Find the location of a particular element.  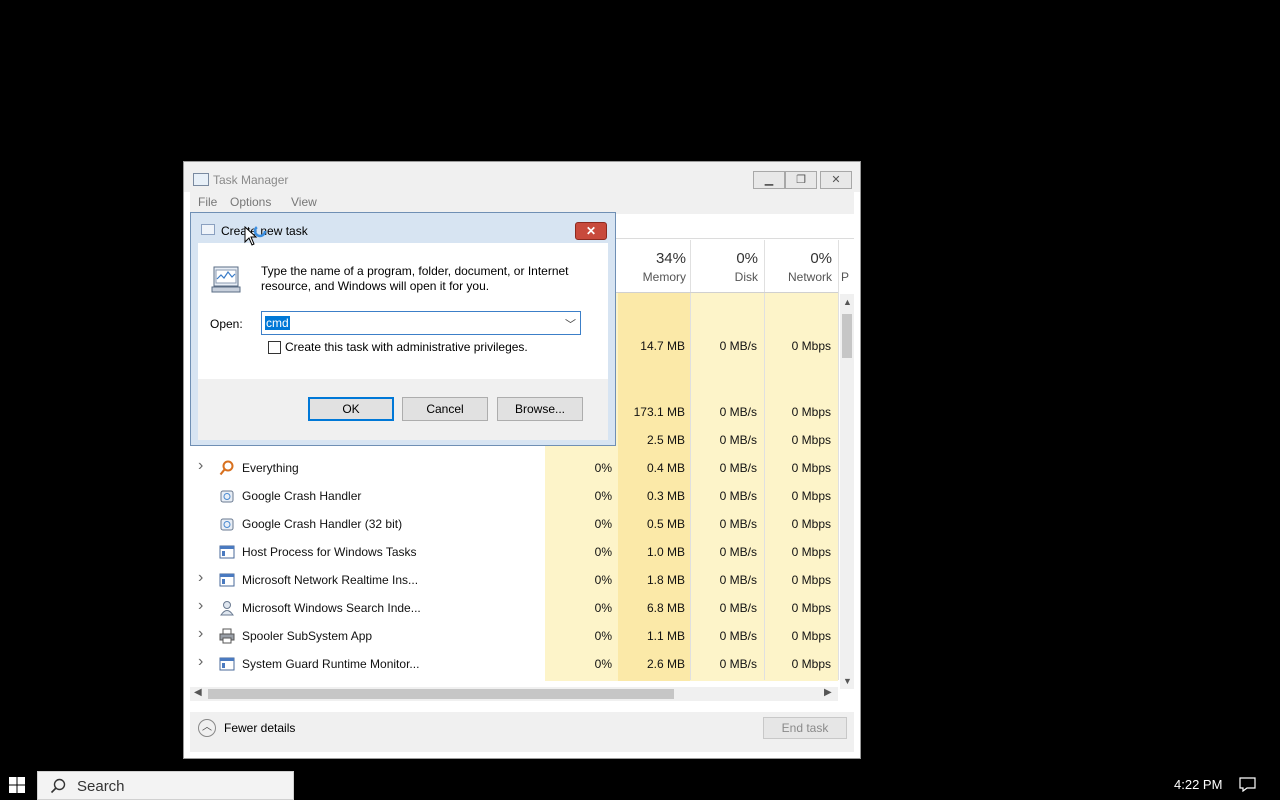

scroll-down-icon: ▼ is located at coordinates (847, 681).